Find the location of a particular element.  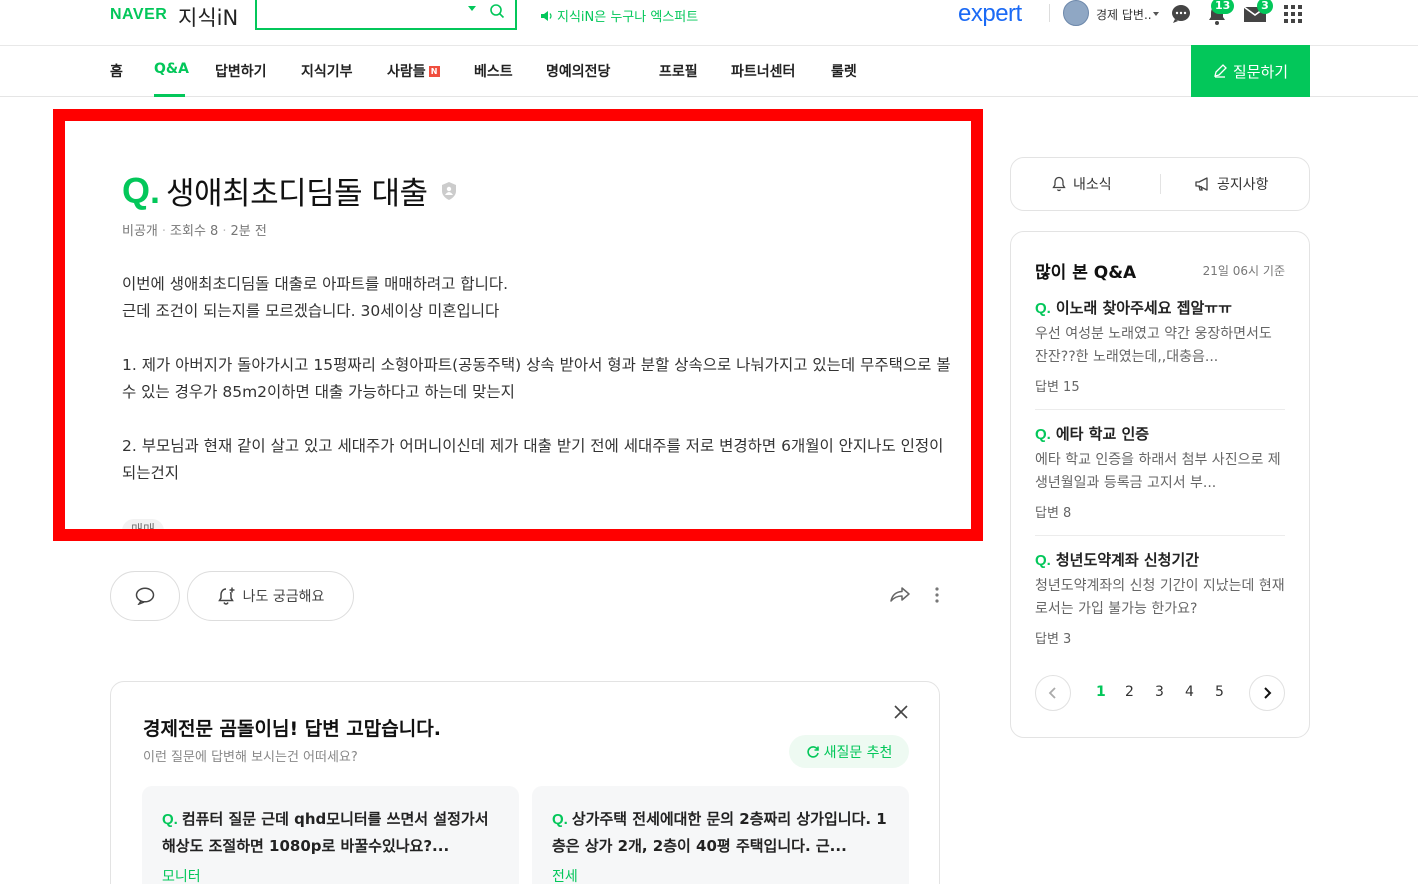

notice-label: 공지사항 is located at coordinates (1243, 185).